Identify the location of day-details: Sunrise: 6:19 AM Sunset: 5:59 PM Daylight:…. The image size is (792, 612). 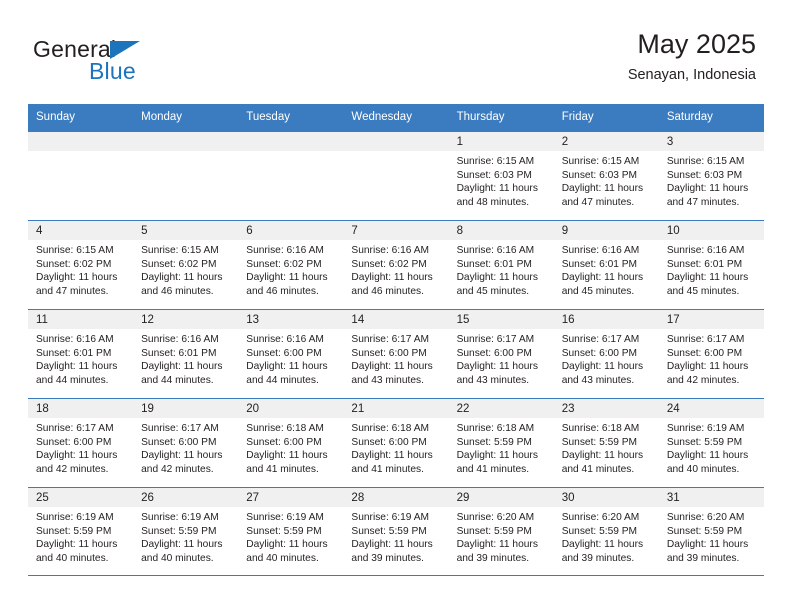
(395, 536).